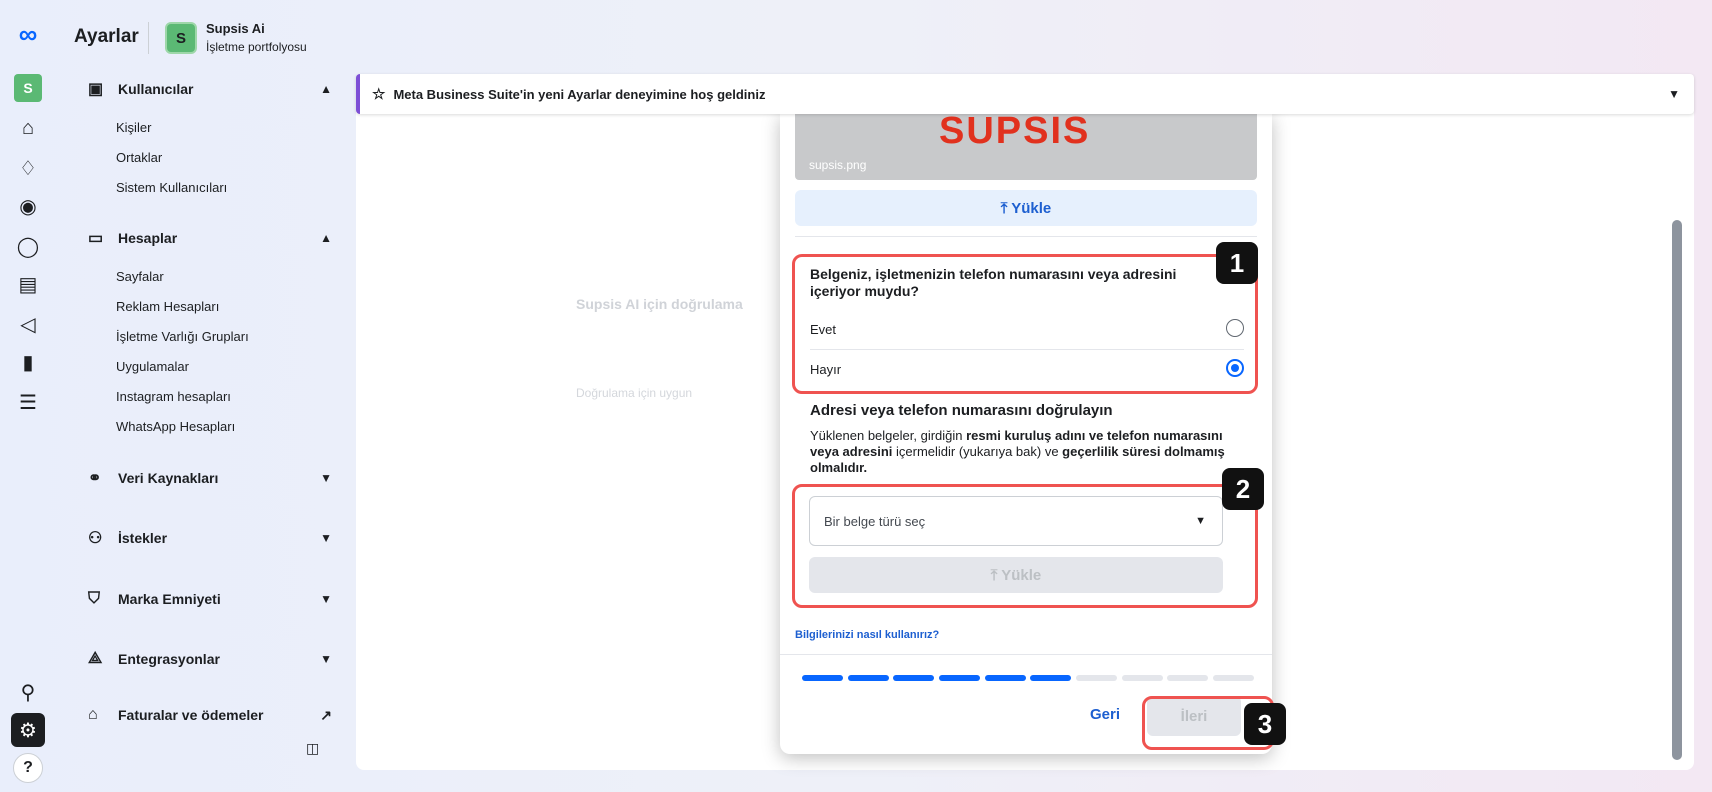  I want to click on sidebar-section-brand-safety: ⛉ Marka Emniyeti ▼, so click(206, 599).